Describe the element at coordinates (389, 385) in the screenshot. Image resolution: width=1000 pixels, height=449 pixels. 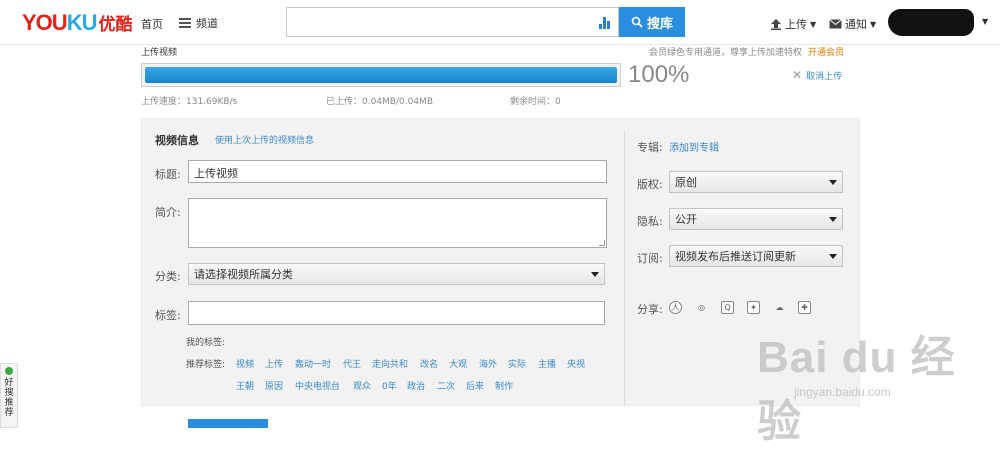
I see `recommended-tag: 0年` at that location.